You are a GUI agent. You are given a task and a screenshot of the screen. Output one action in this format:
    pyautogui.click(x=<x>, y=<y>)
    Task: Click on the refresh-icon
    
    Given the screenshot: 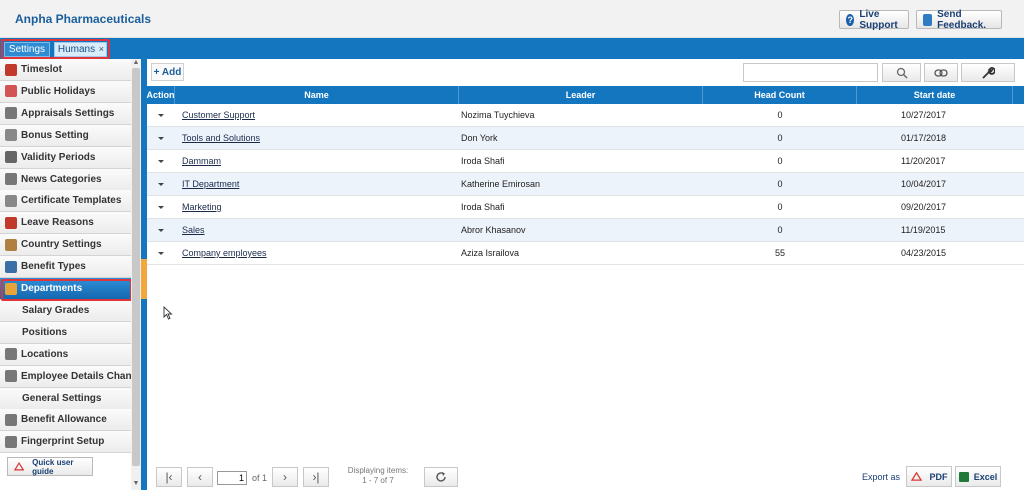 What is the action you would take?
    pyautogui.click(x=441, y=477)
    